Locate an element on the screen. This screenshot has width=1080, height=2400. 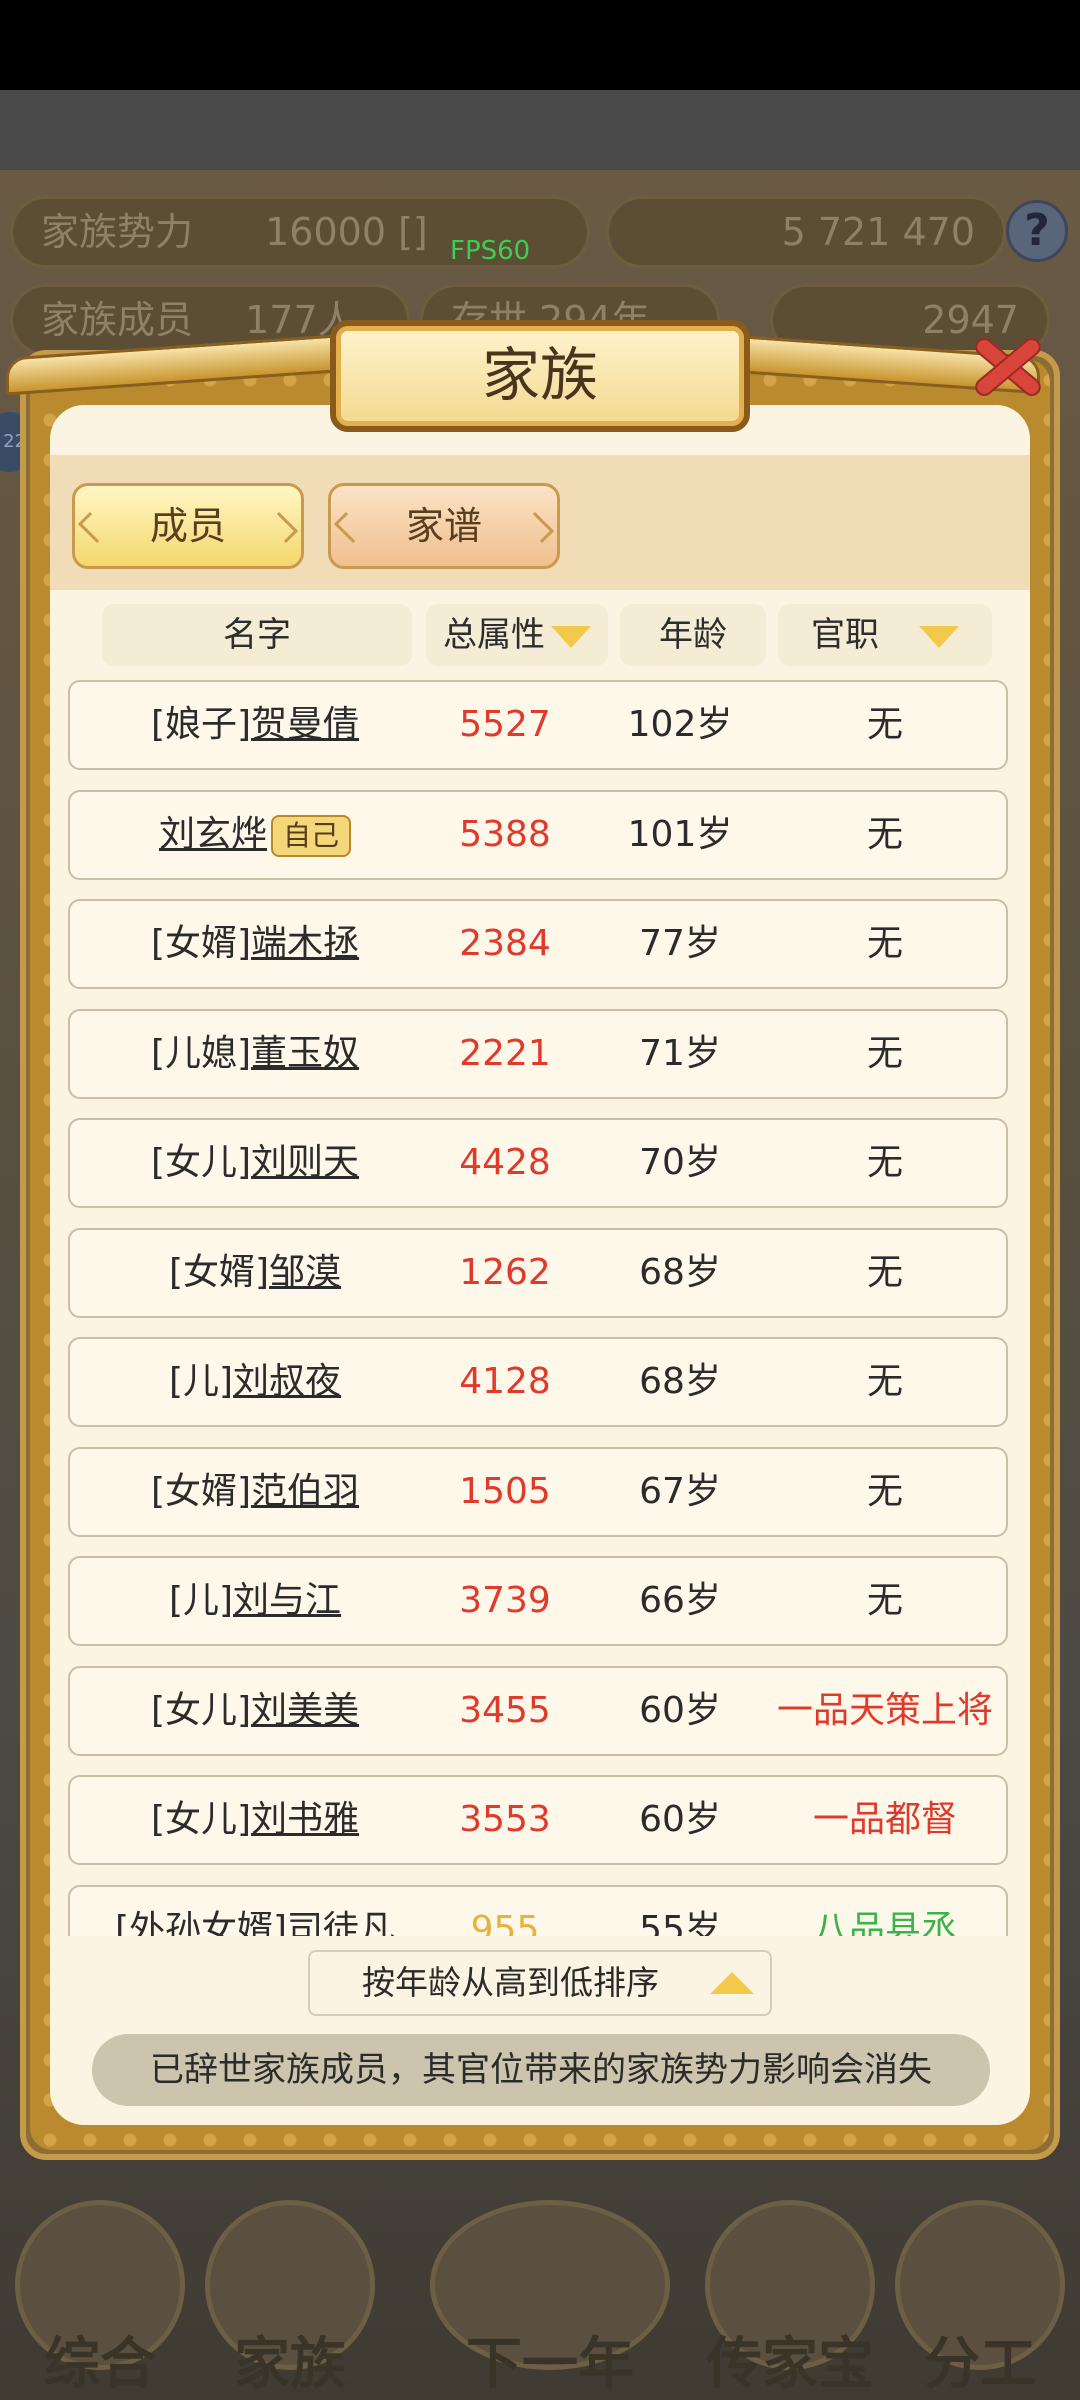
member-name-cell: [儿]刘叔夜 is located at coordinates (255, 1382).